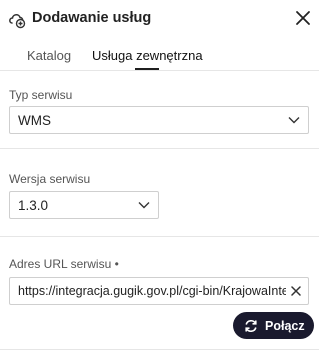 The image size is (320, 356). Describe the element at coordinates (159, 120) in the screenshot. I see `service-type-select: WMS` at that location.